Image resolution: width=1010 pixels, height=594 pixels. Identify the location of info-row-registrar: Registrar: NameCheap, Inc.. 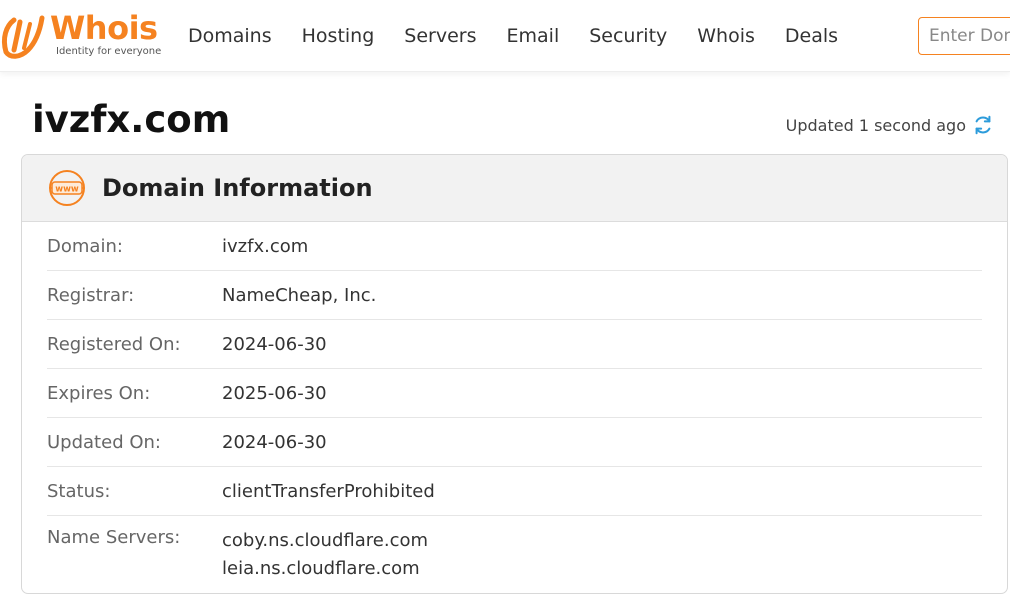
(514, 295).